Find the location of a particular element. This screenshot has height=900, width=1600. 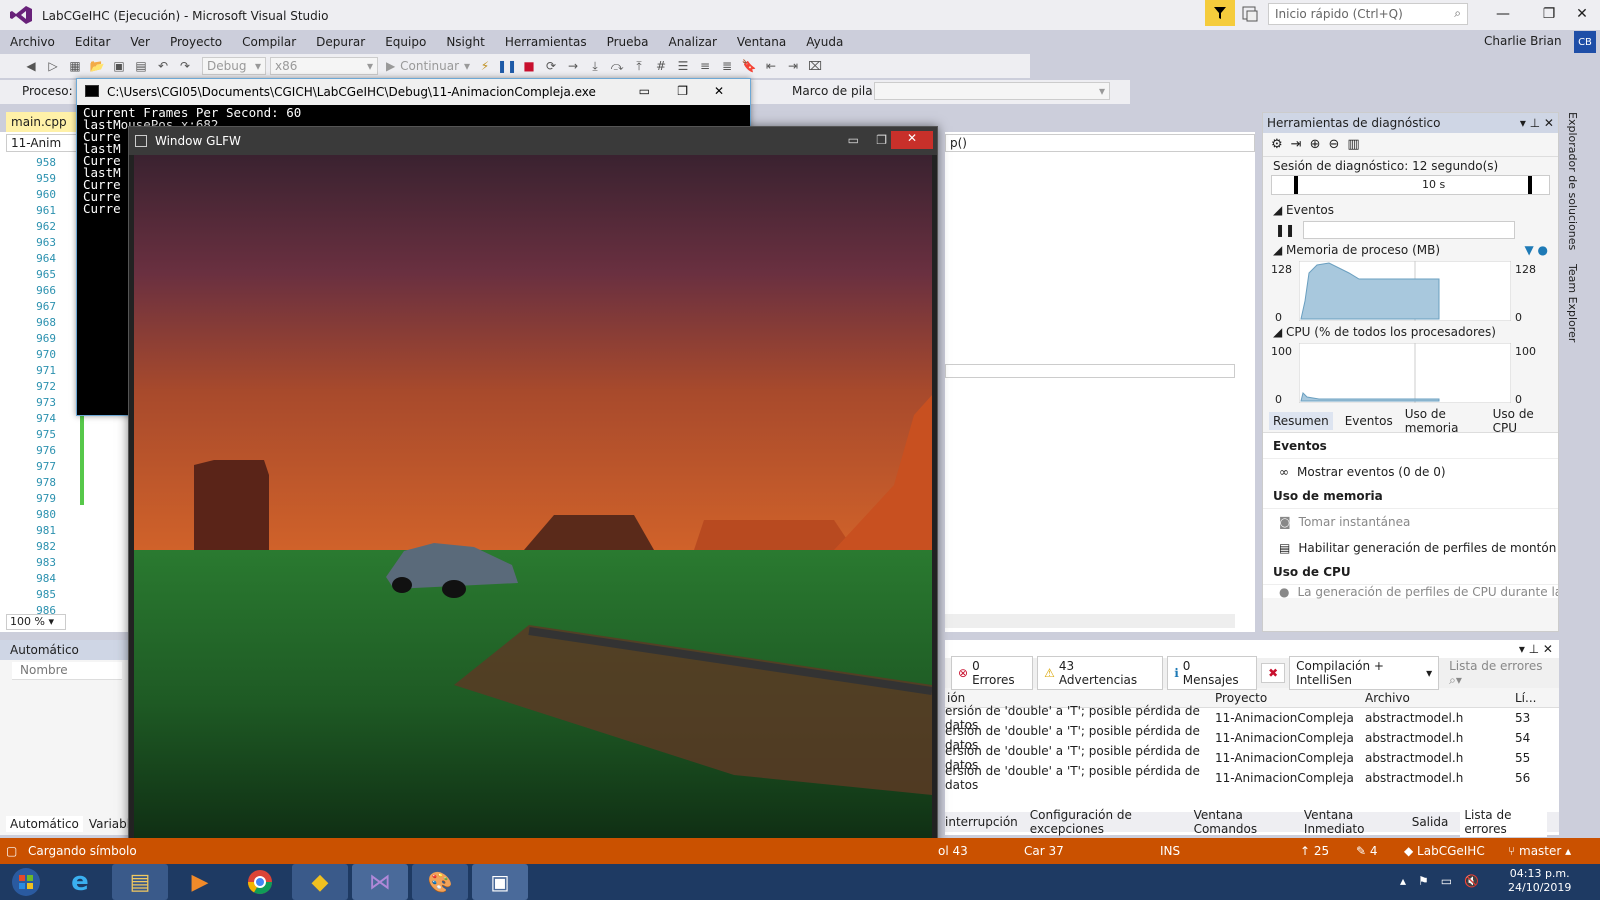

stop-icon: ■ is located at coordinates (529, 66).